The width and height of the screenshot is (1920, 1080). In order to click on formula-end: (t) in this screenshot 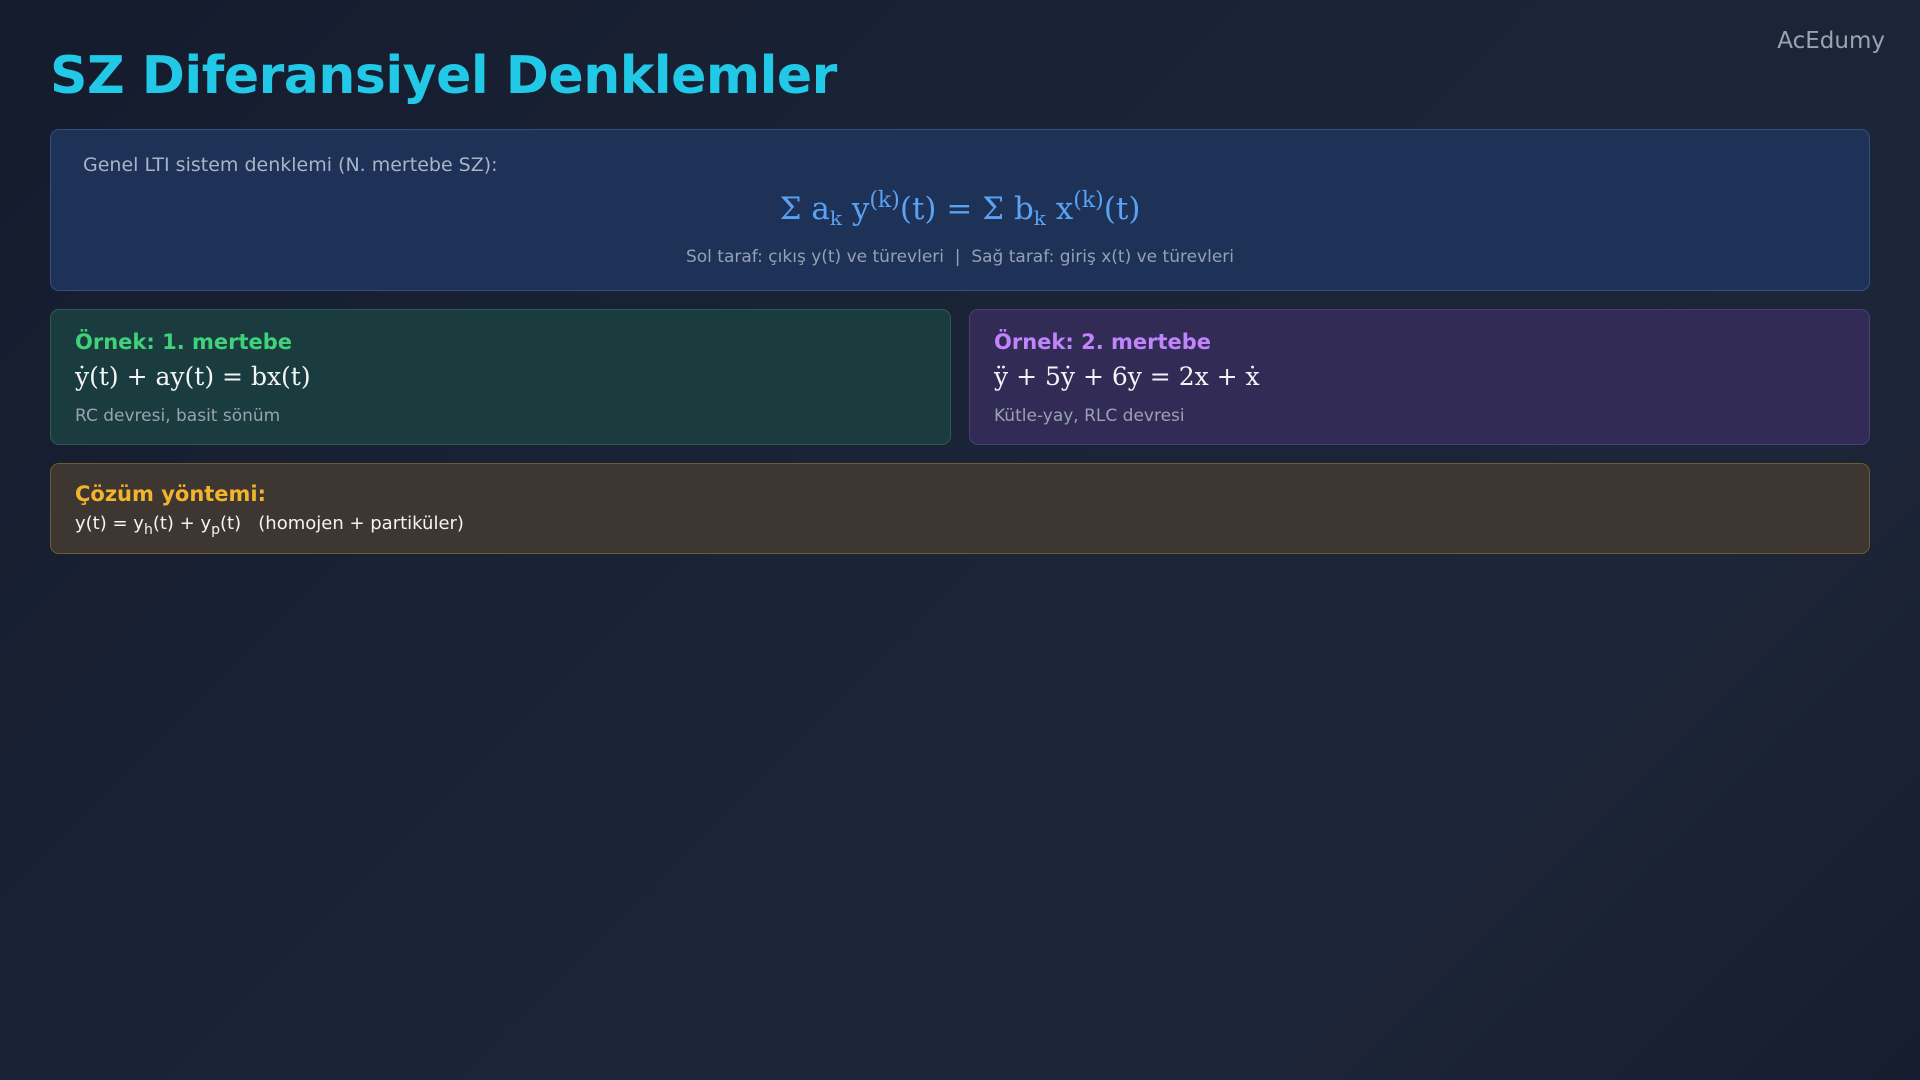, I will do `click(1122, 209)`.